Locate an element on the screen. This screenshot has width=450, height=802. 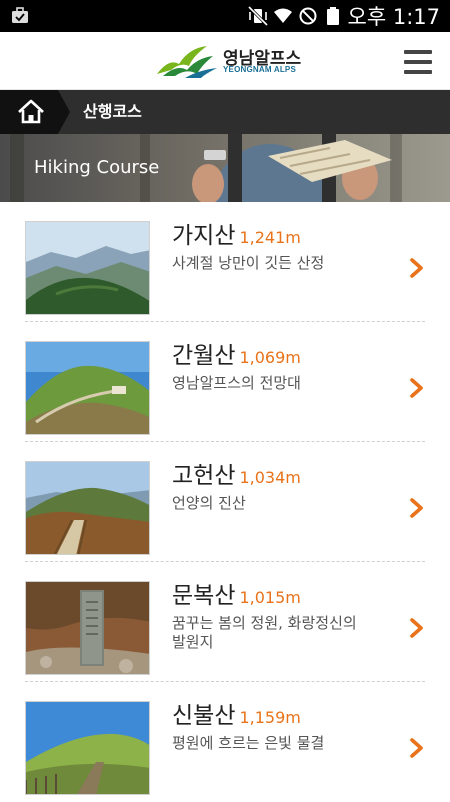
mountain-height: 1,034m is located at coordinates (270, 477).